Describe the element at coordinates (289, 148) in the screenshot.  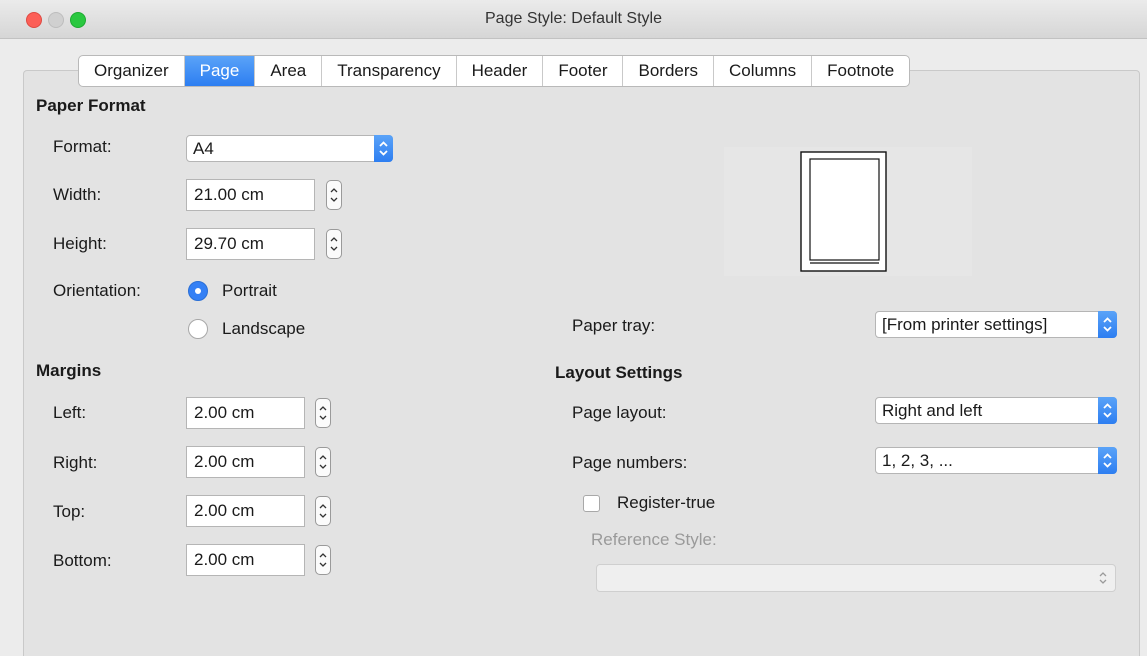
I see `format-select: A4` at that location.